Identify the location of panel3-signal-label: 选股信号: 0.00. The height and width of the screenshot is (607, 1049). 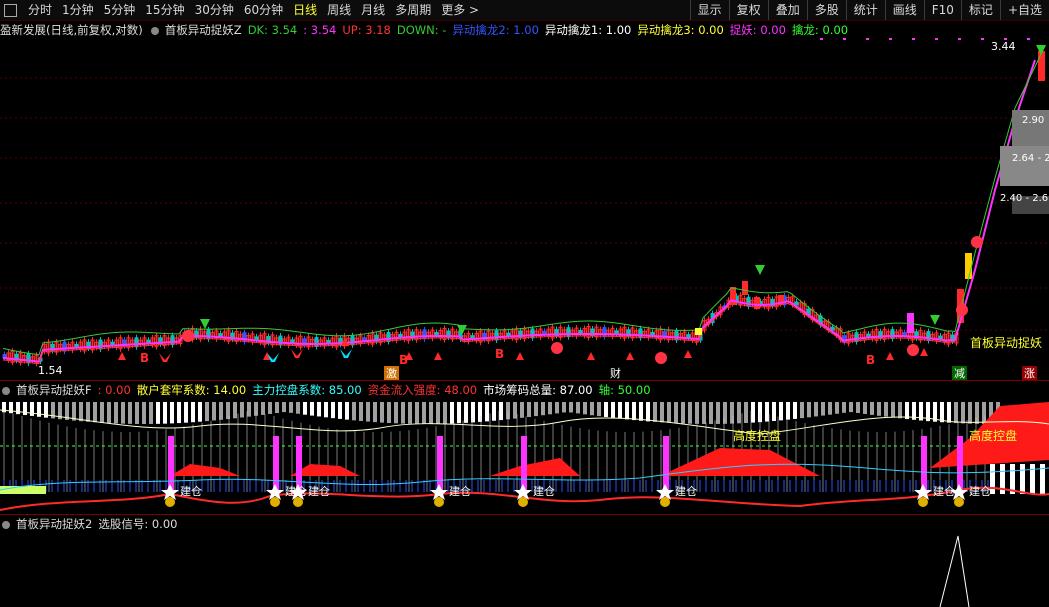
(138, 524).